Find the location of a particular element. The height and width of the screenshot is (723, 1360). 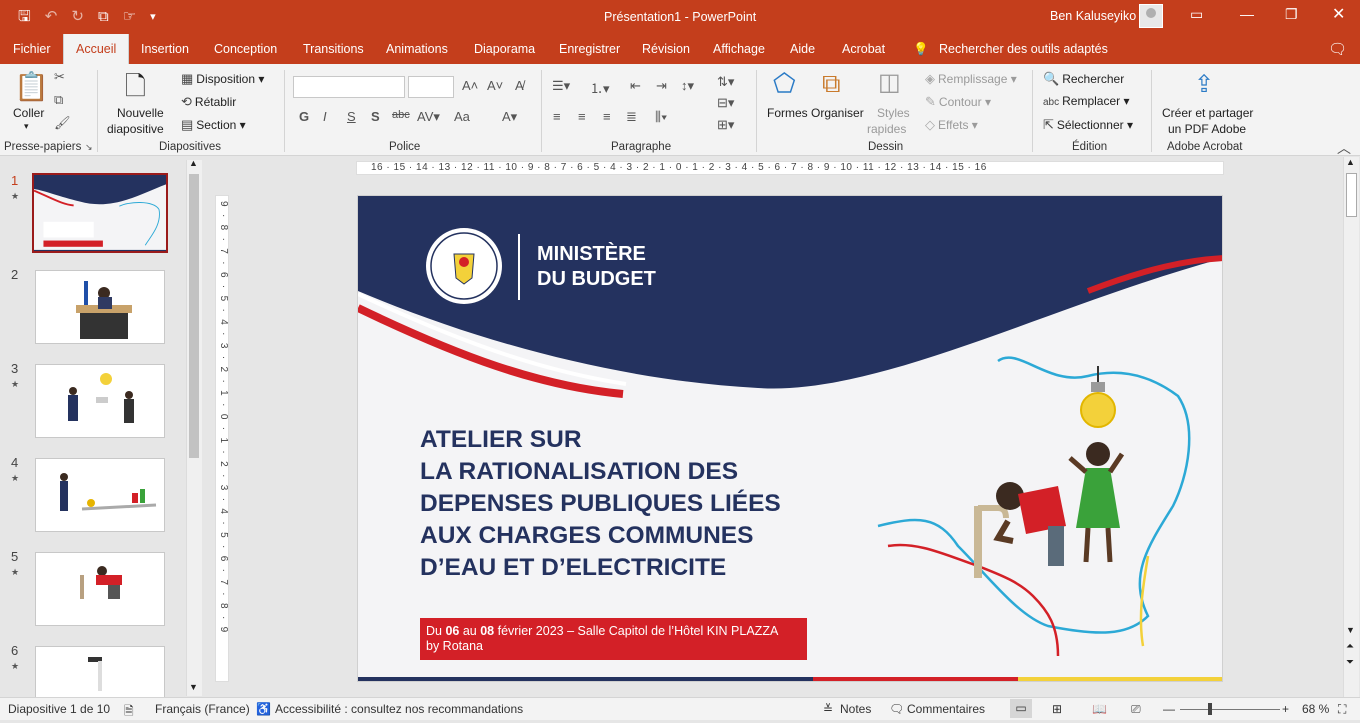

collapse-ribbon-icon: ︿ is located at coordinates (1344, 148).